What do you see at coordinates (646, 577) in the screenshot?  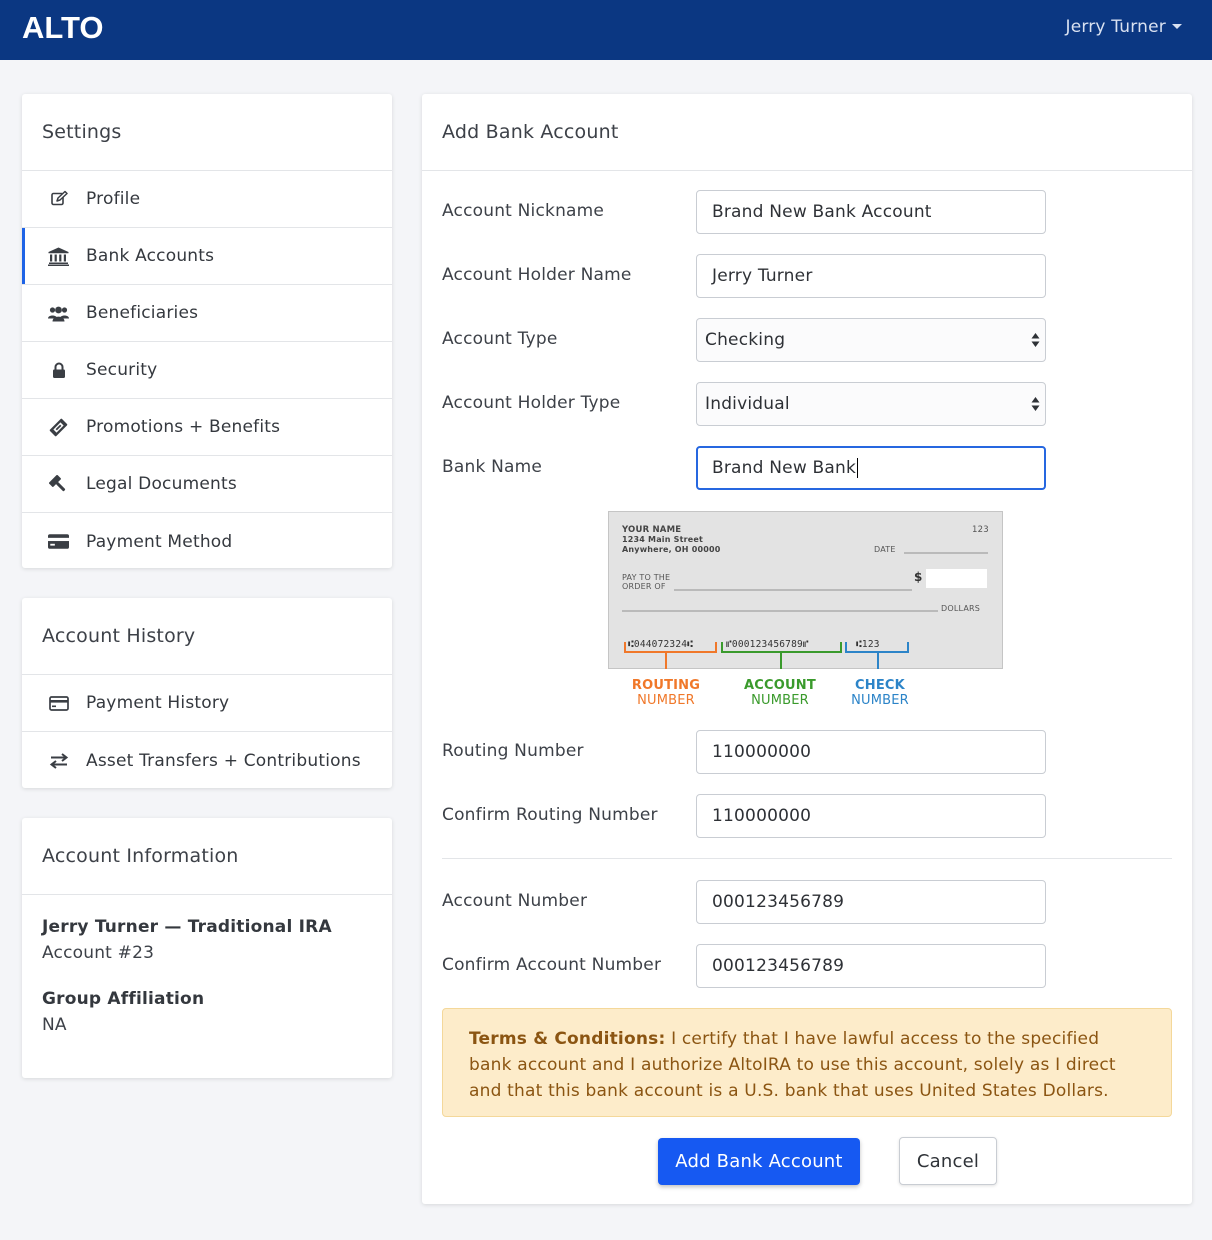 I see `check-pay-label-1: PAY TO THE` at bounding box center [646, 577].